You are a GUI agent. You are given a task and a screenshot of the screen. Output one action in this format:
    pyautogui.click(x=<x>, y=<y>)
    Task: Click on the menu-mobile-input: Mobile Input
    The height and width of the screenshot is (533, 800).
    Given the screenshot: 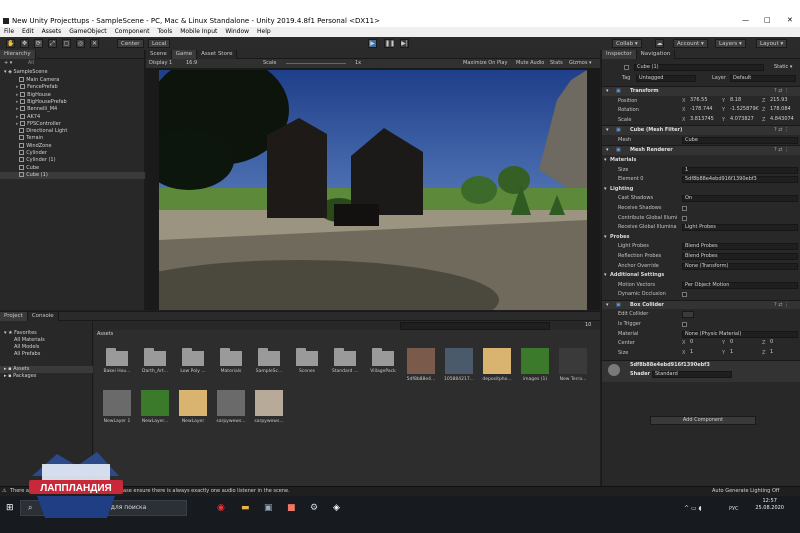 What is the action you would take?
    pyautogui.click(x=198, y=31)
    